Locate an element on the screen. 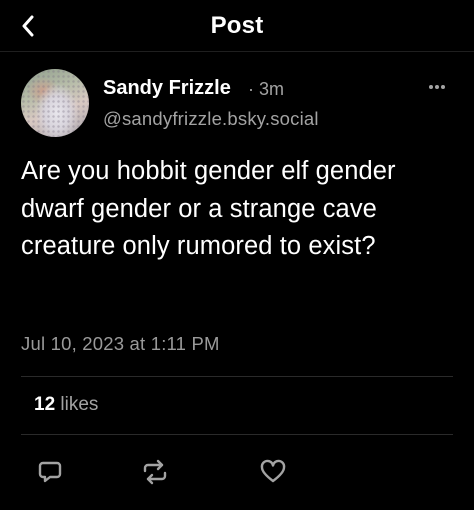 This screenshot has width=474, height=510. avatar is located at coordinates (55, 103).